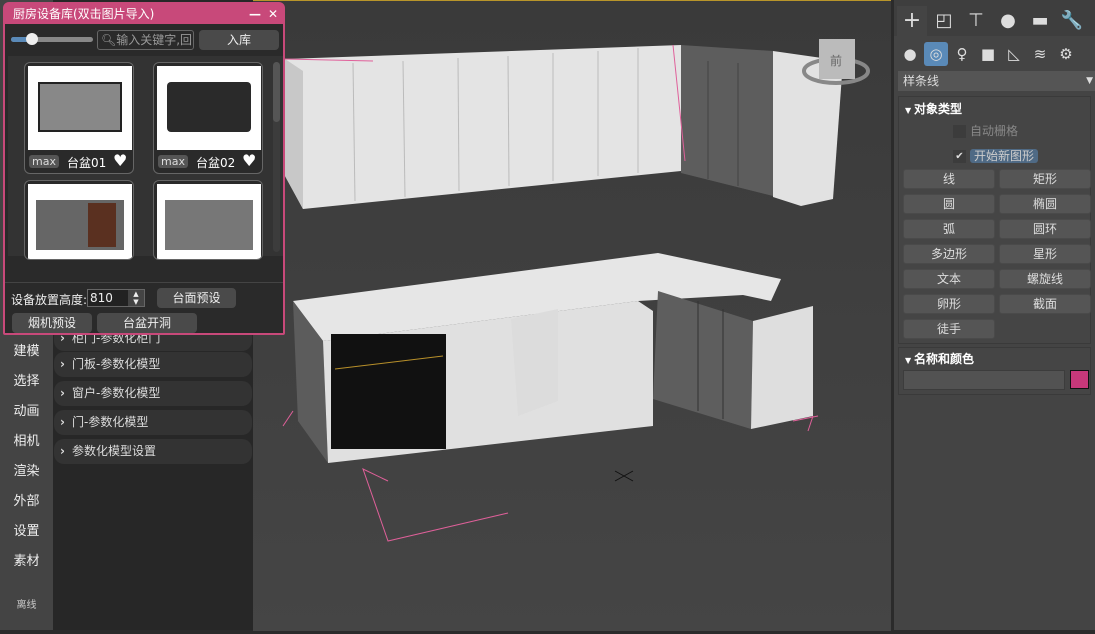 This screenshot has width=1095, height=634. Describe the element at coordinates (49, 300) in the screenshot. I see `height-label: 设备放置高度:` at that location.